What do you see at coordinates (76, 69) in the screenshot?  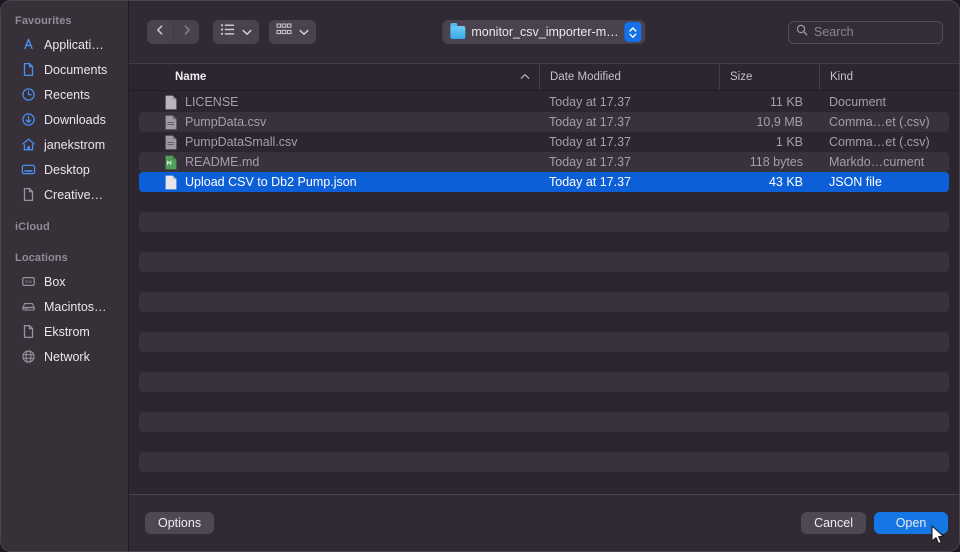 I see `sidebar-item-label: Documents` at bounding box center [76, 69].